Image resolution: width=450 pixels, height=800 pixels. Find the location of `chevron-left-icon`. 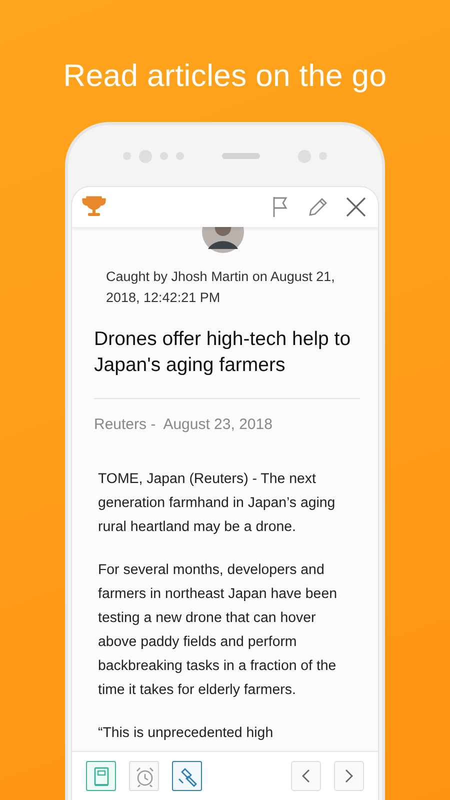

chevron-left-icon is located at coordinates (306, 776).